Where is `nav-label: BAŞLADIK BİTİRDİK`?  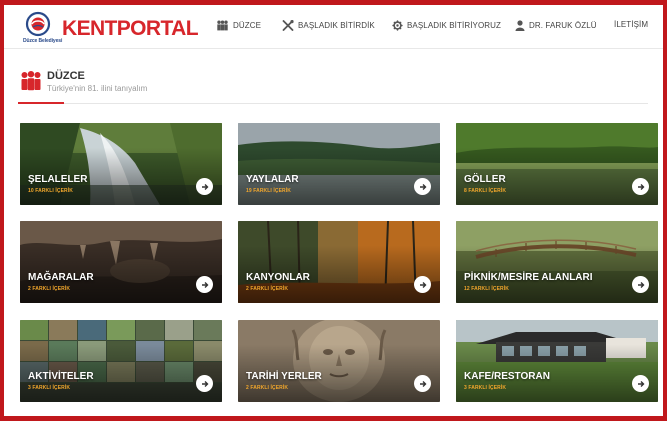
nav-label: BAŞLADIK BİTİRDİK is located at coordinates (336, 25).